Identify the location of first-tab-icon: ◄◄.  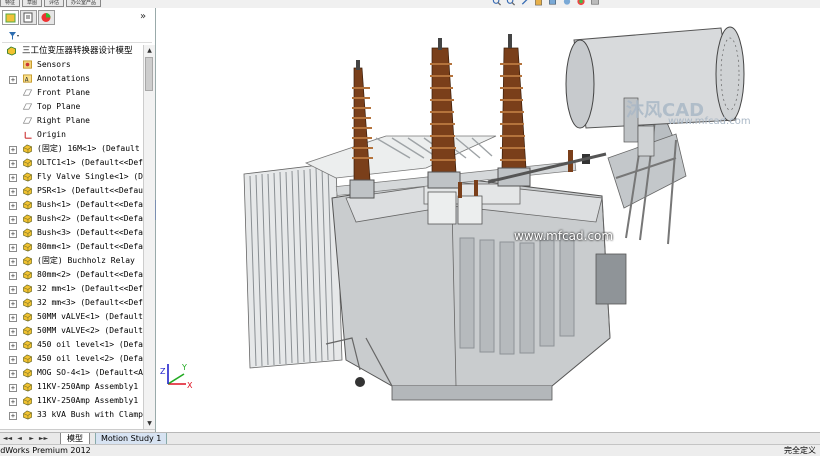
(7, 438).